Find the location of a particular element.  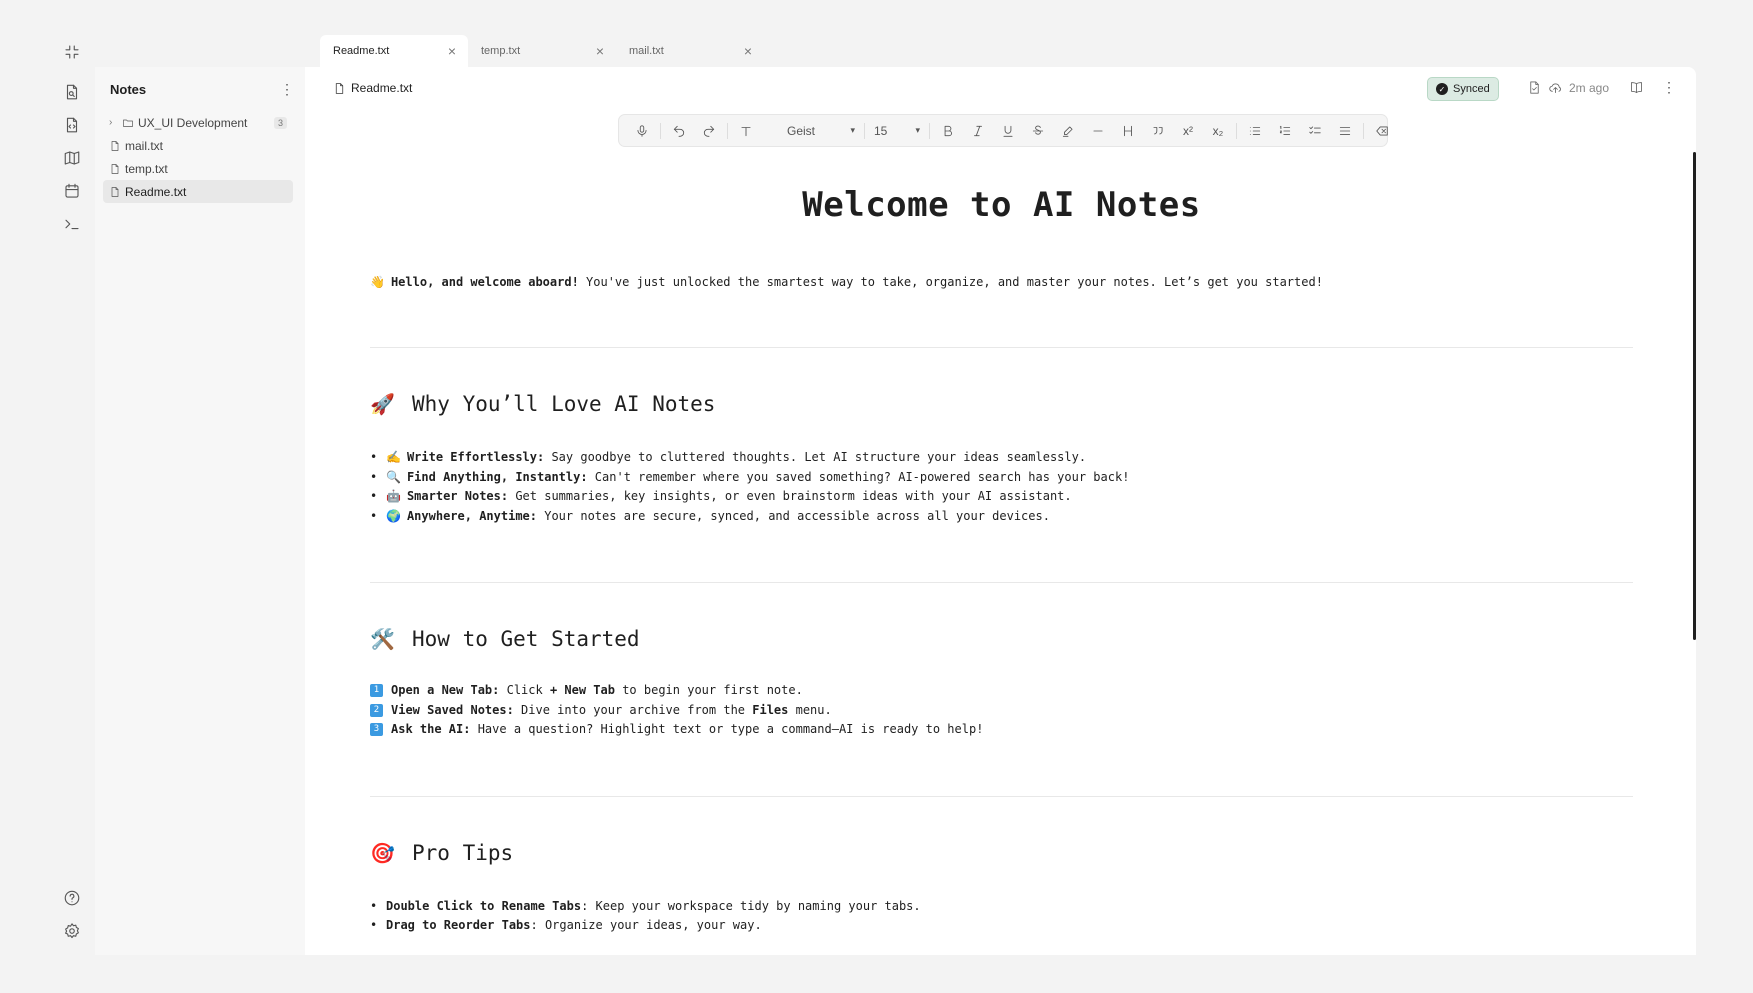

quote-icon is located at coordinates (1158, 131).